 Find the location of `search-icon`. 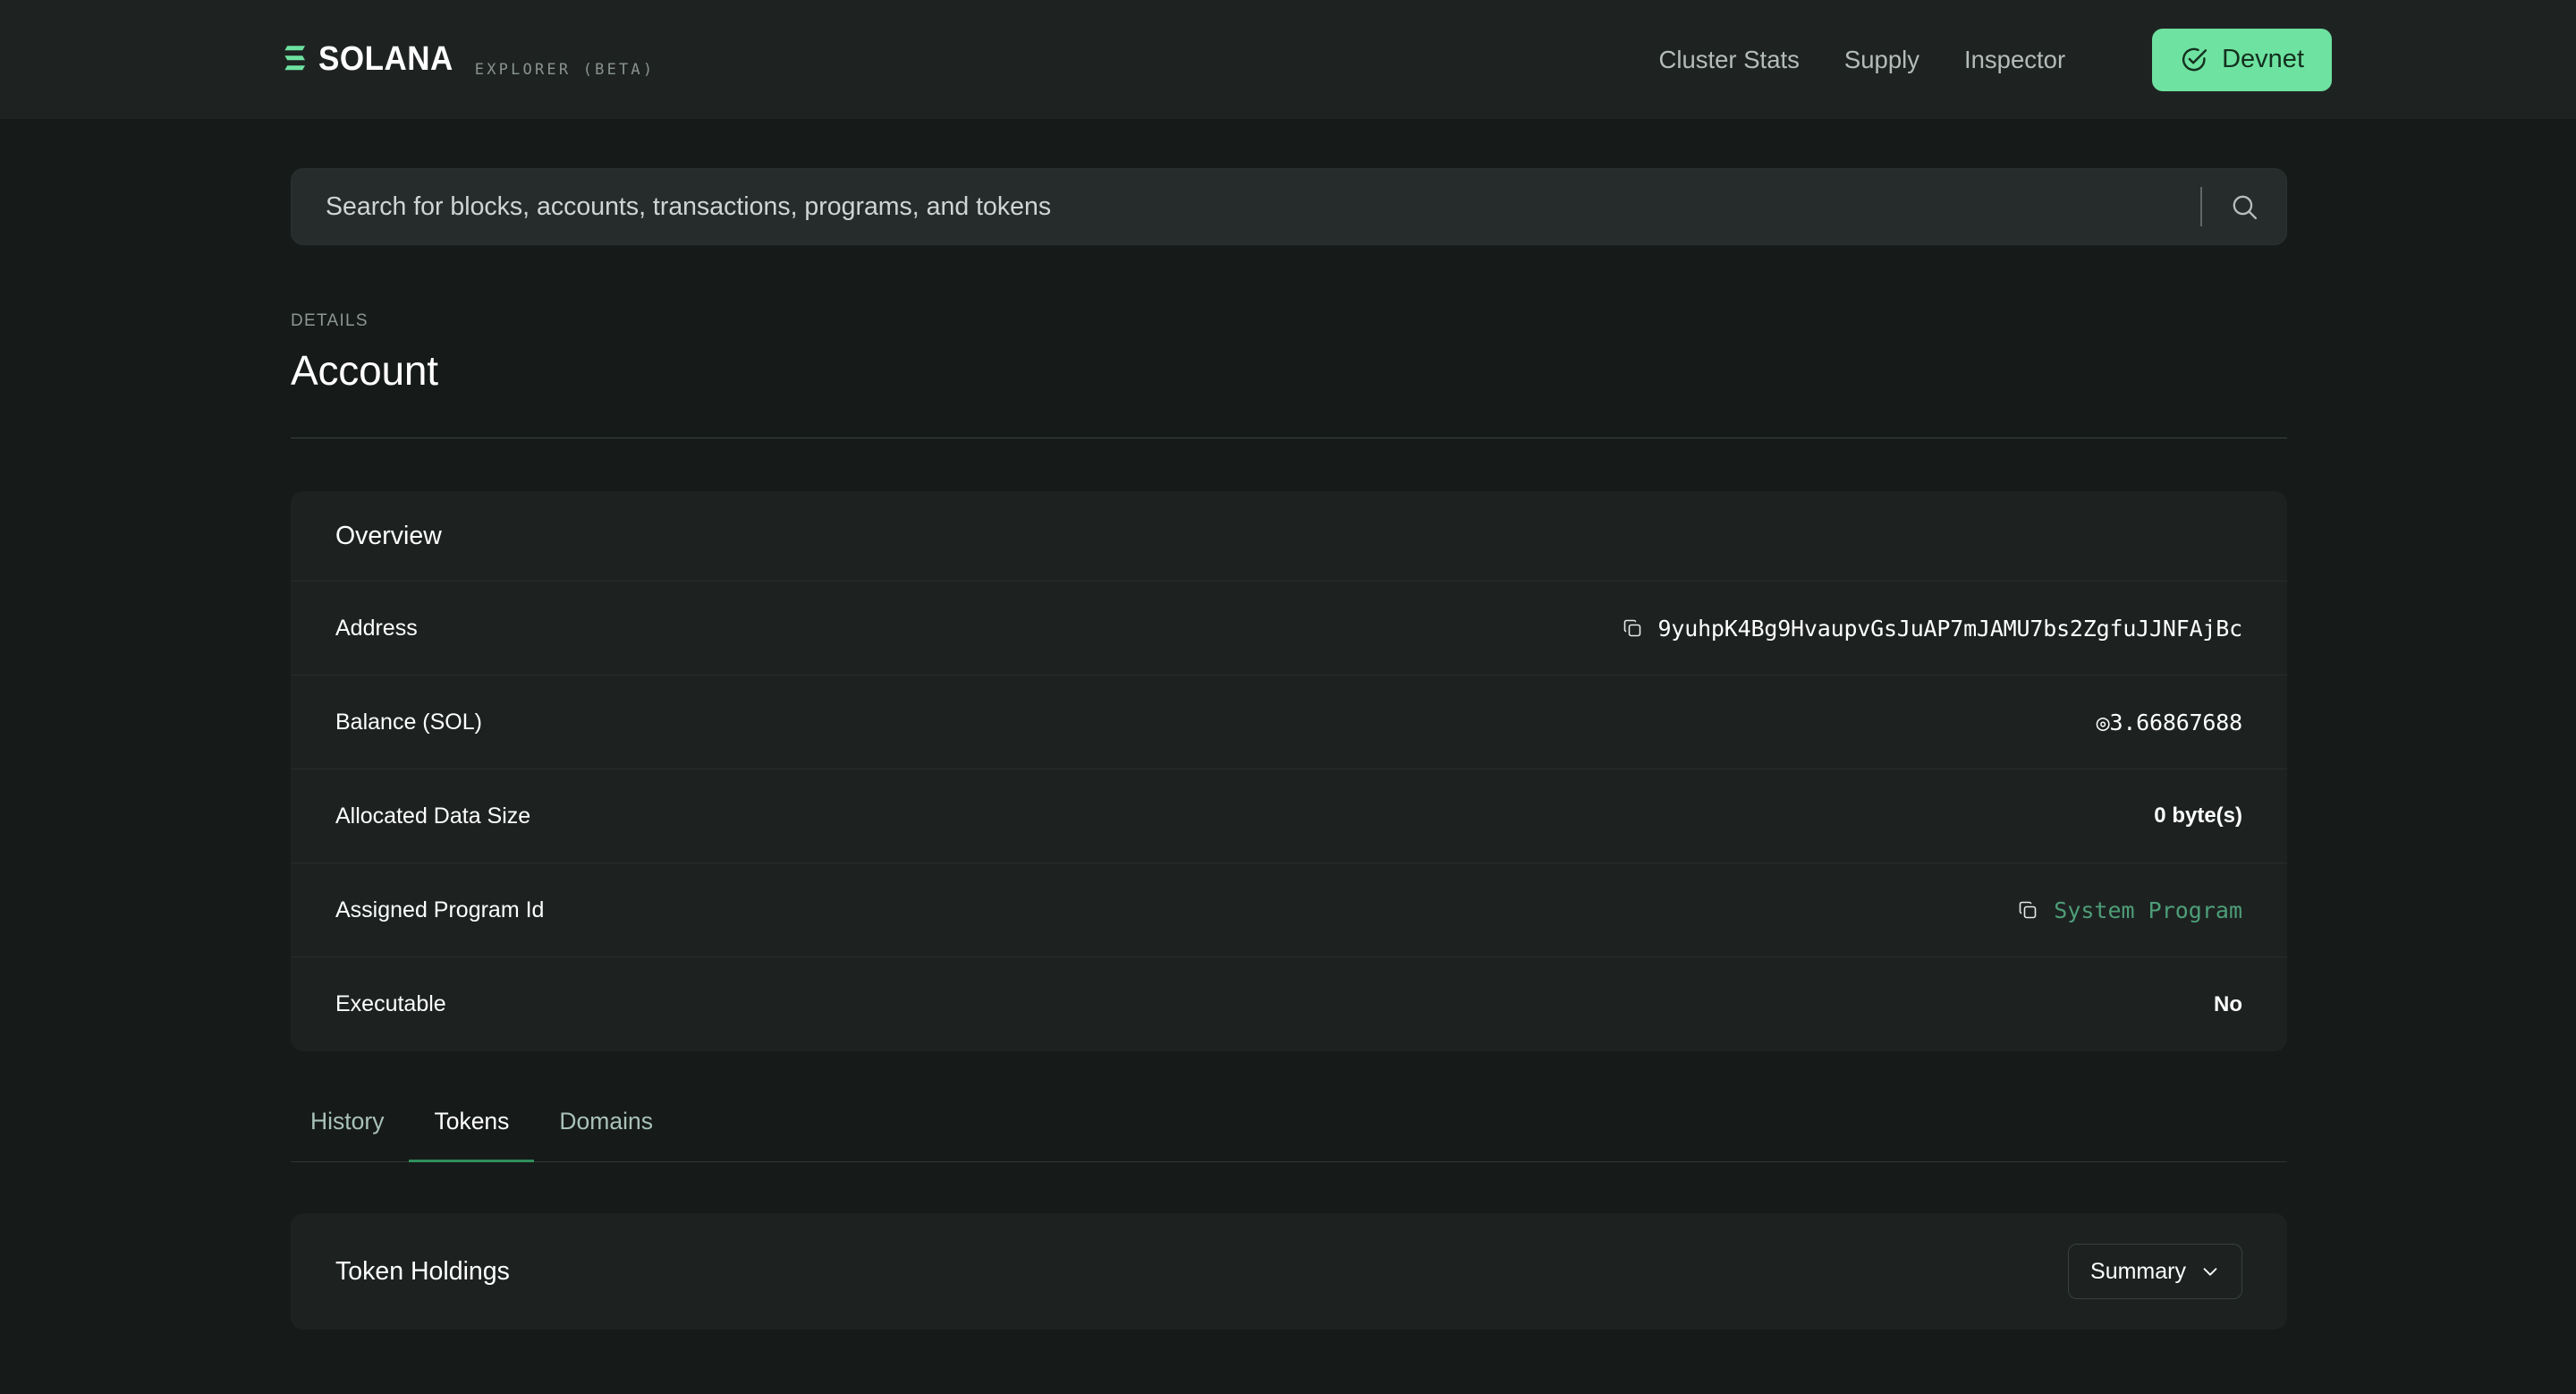

search-icon is located at coordinates (2245, 207).